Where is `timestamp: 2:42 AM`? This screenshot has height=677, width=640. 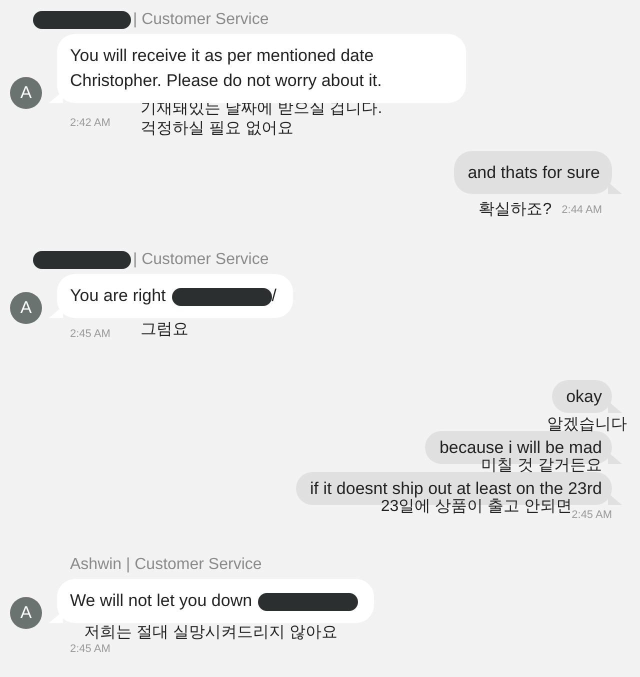 timestamp: 2:42 AM is located at coordinates (90, 123).